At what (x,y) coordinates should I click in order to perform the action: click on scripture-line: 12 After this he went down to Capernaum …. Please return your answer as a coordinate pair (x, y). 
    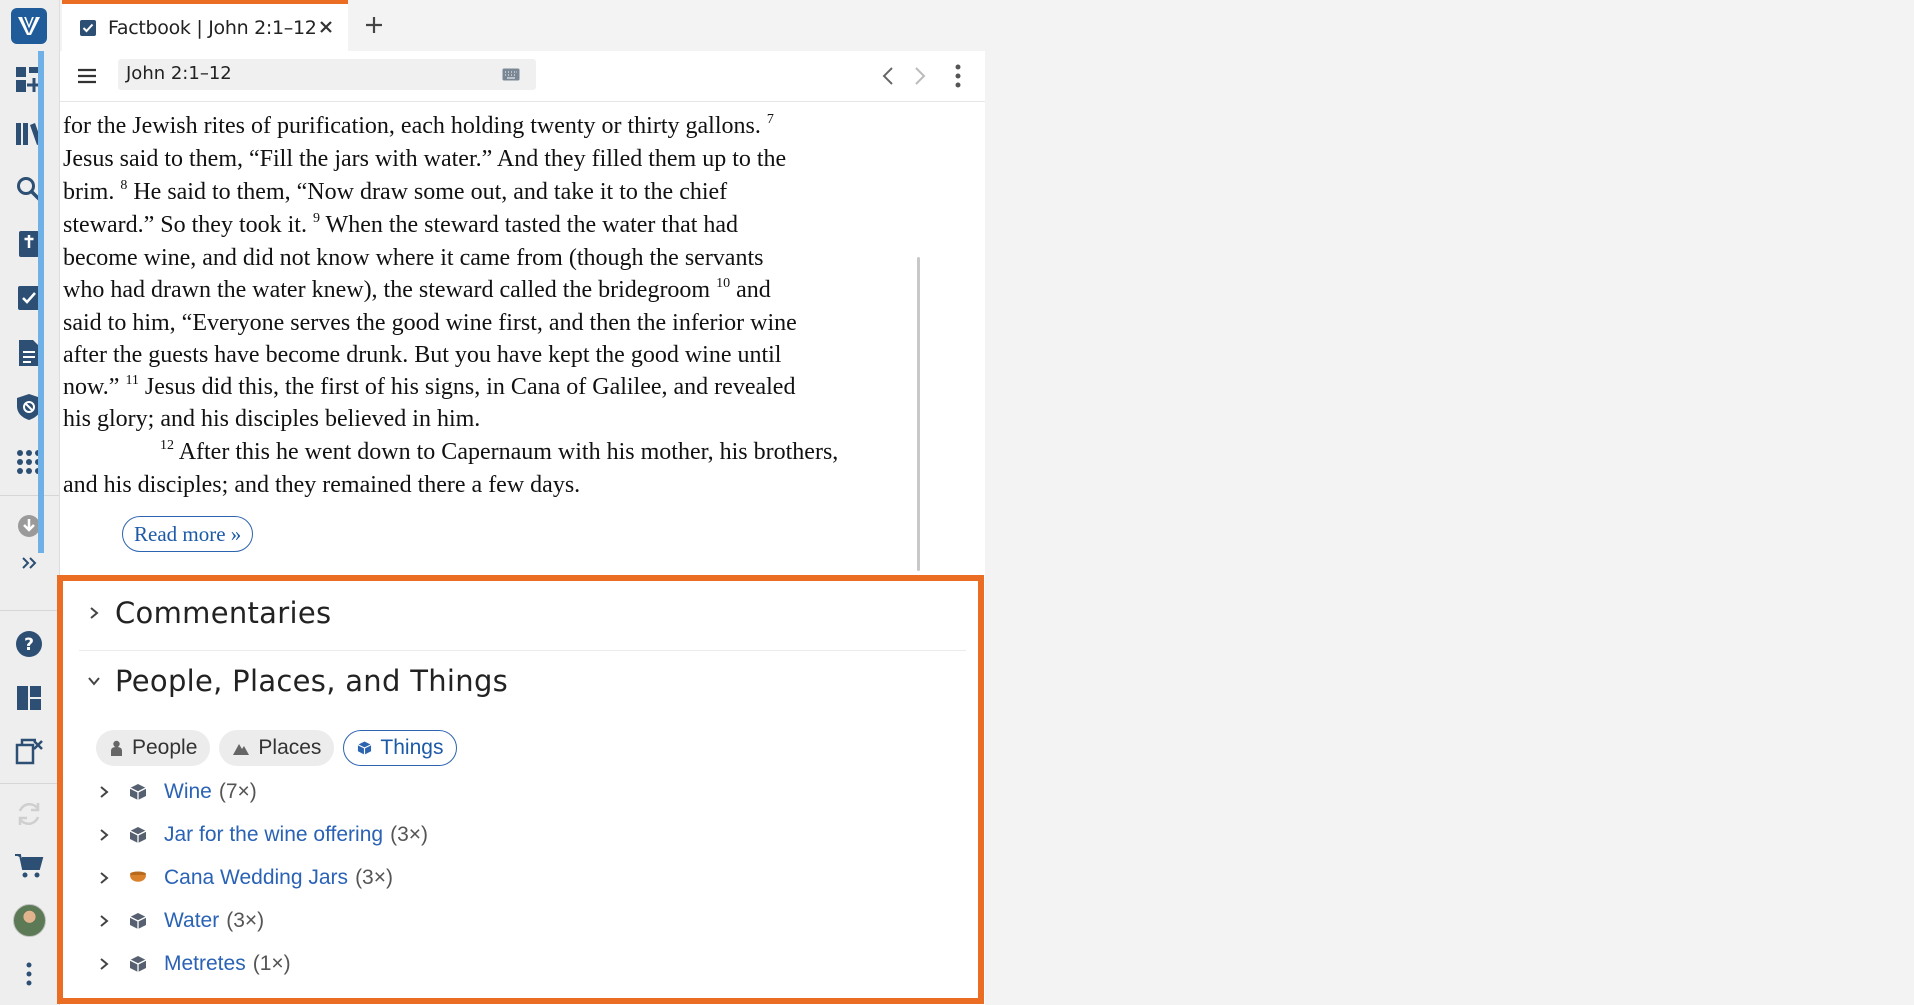
    Looking at the image, I should click on (499, 451).